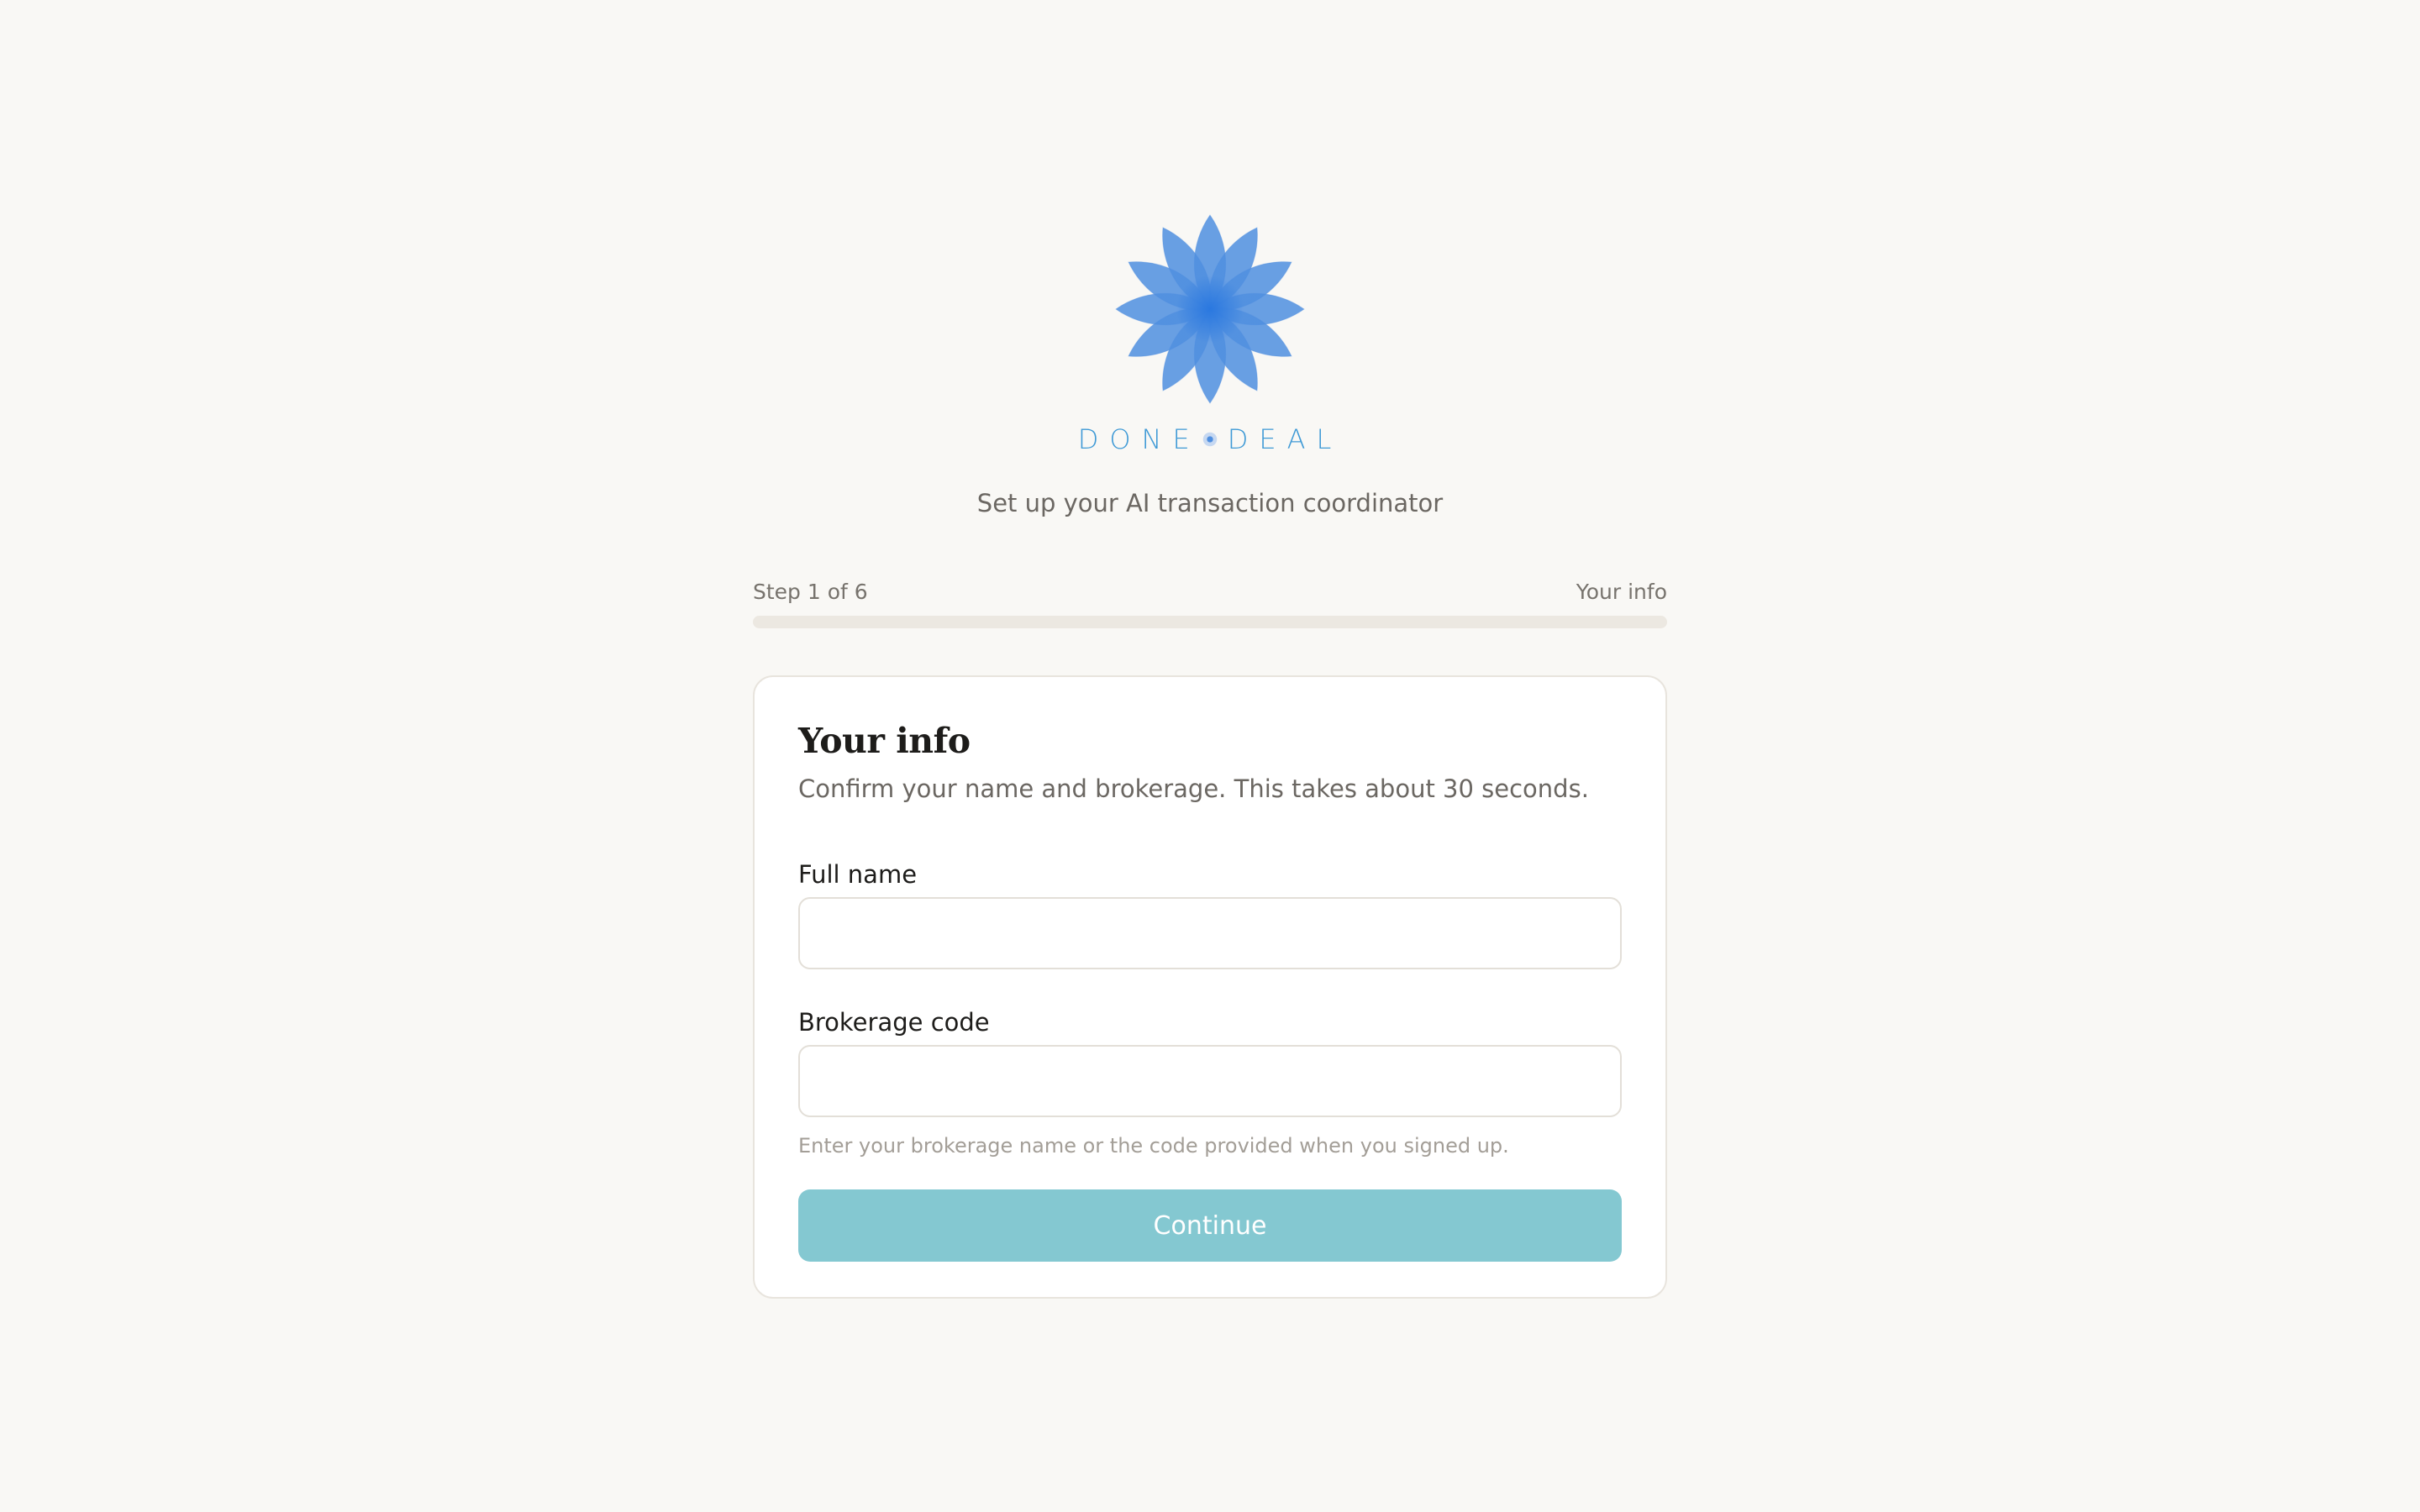 This screenshot has height=1512, width=2420. I want to click on brokerage-code-label: Brokerage code, so click(894, 1022).